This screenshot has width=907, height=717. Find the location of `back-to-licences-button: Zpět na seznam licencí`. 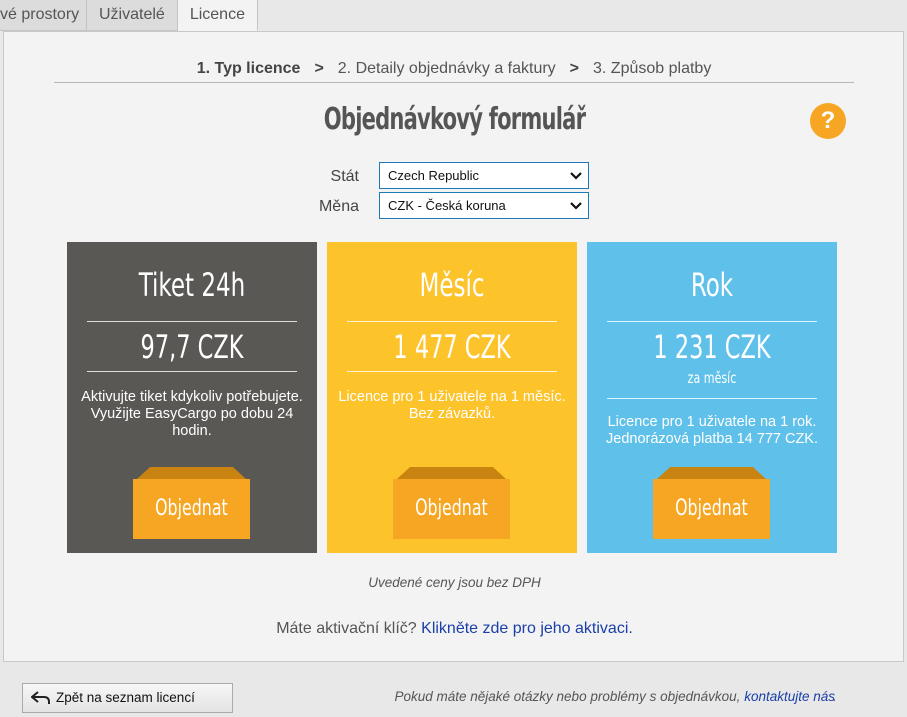

back-to-licences-button: Zpět na seznam licencí is located at coordinates (127, 698).